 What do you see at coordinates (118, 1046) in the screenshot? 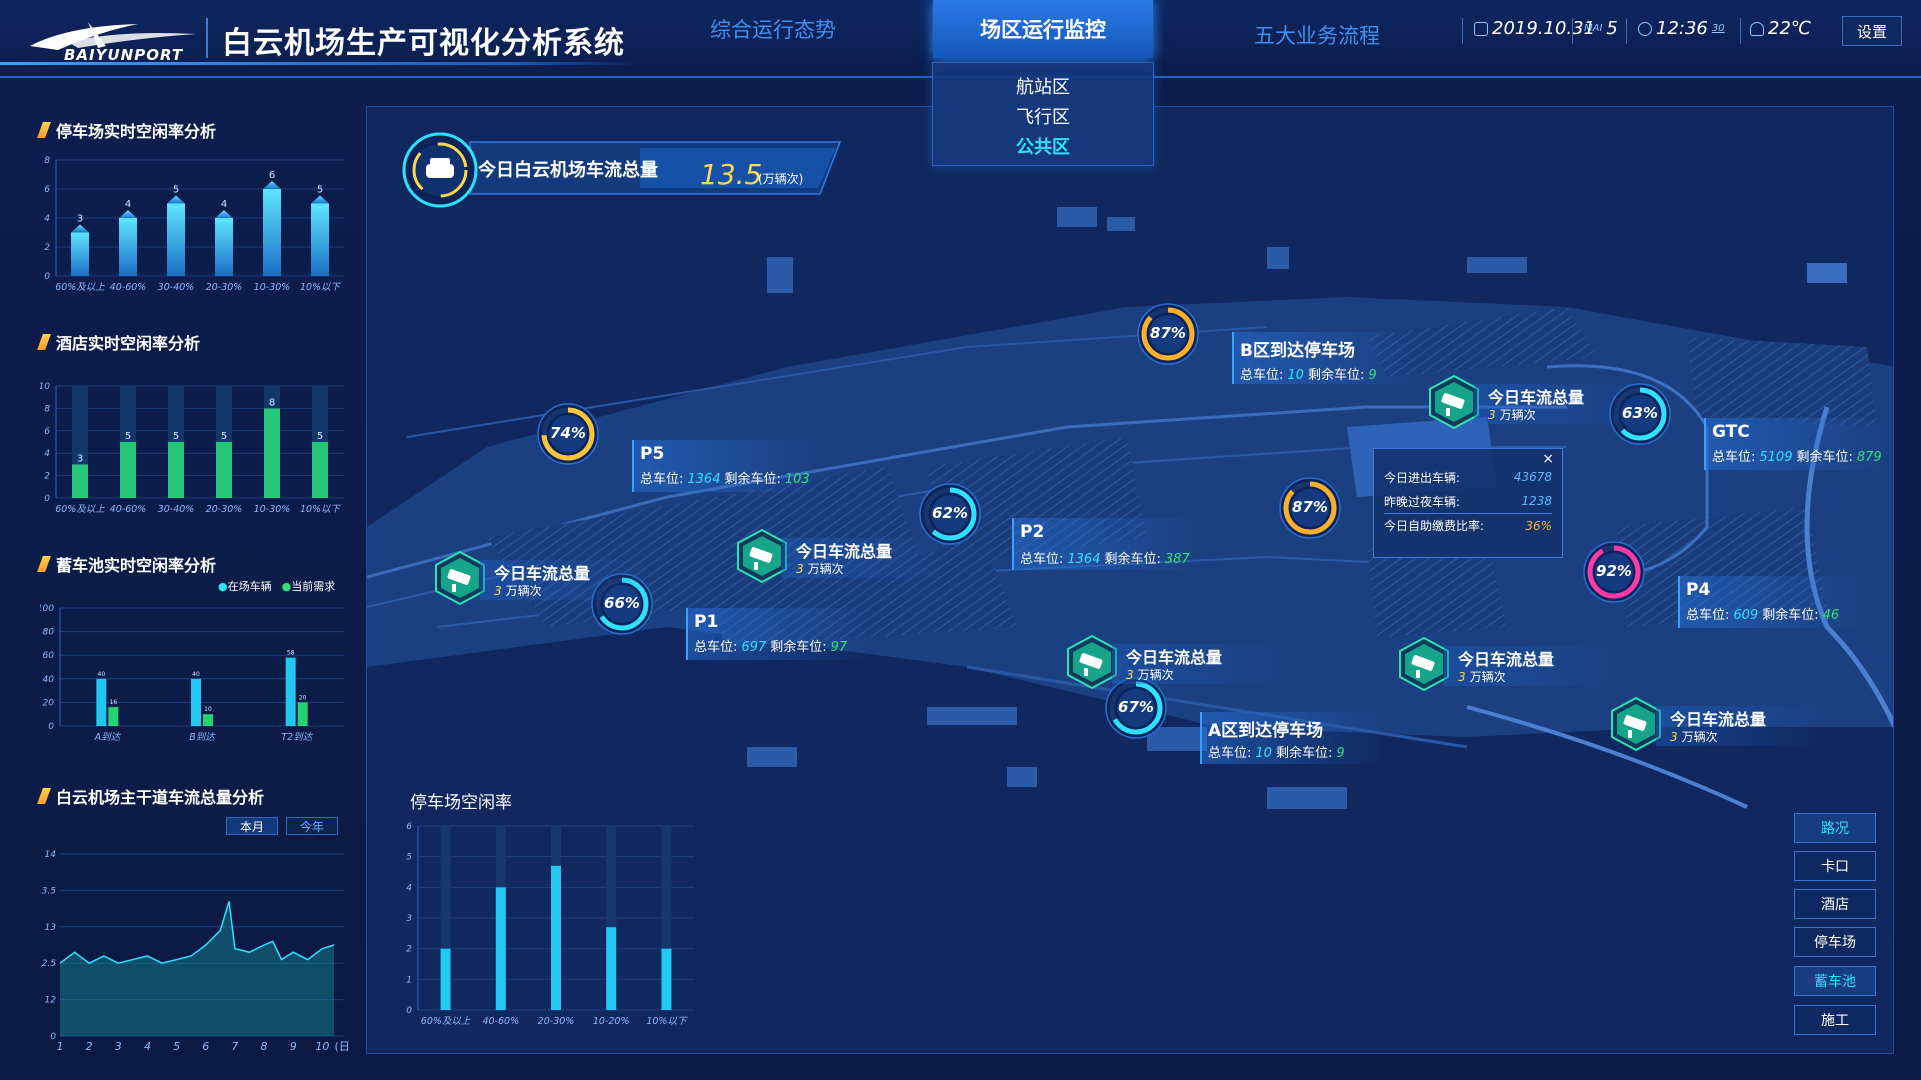
I see `x-tick-label: 3` at bounding box center [118, 1046].